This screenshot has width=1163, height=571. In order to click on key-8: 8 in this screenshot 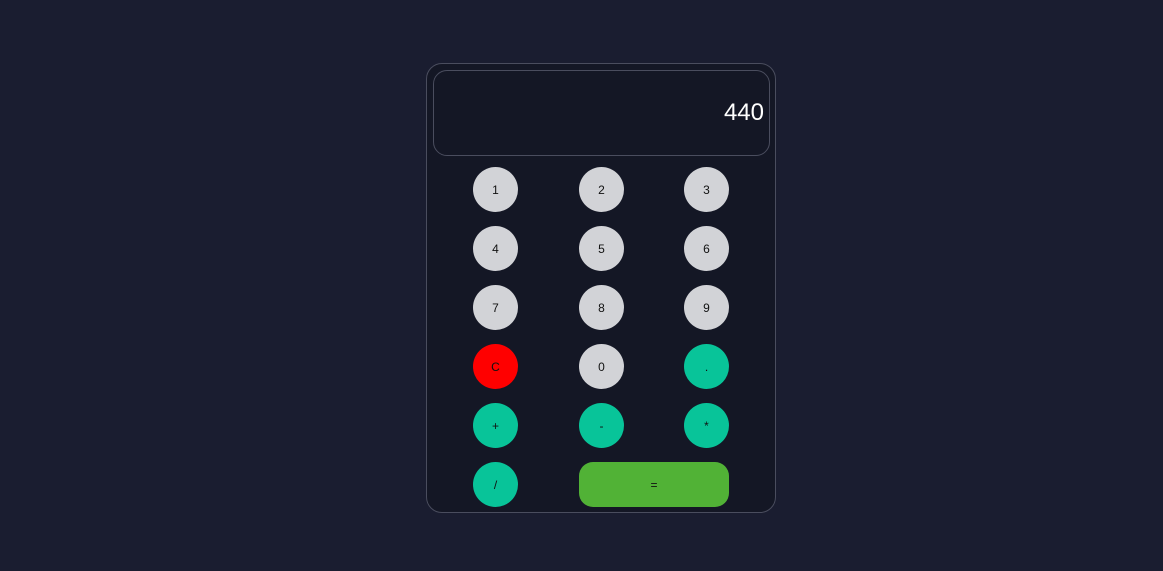, I will do `click(601, 307)`.